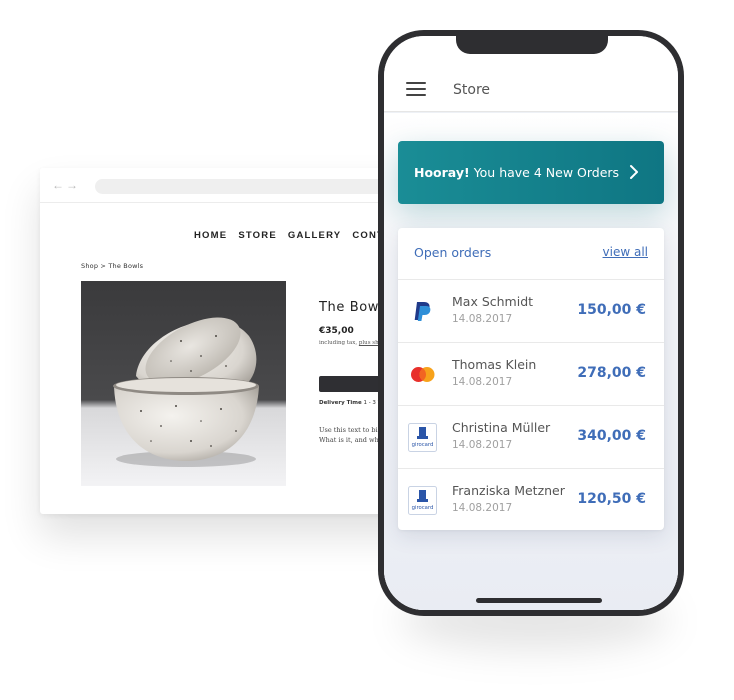 The image size is (734, 700). I want to click on nav-store: STORE, so click(257, 235).